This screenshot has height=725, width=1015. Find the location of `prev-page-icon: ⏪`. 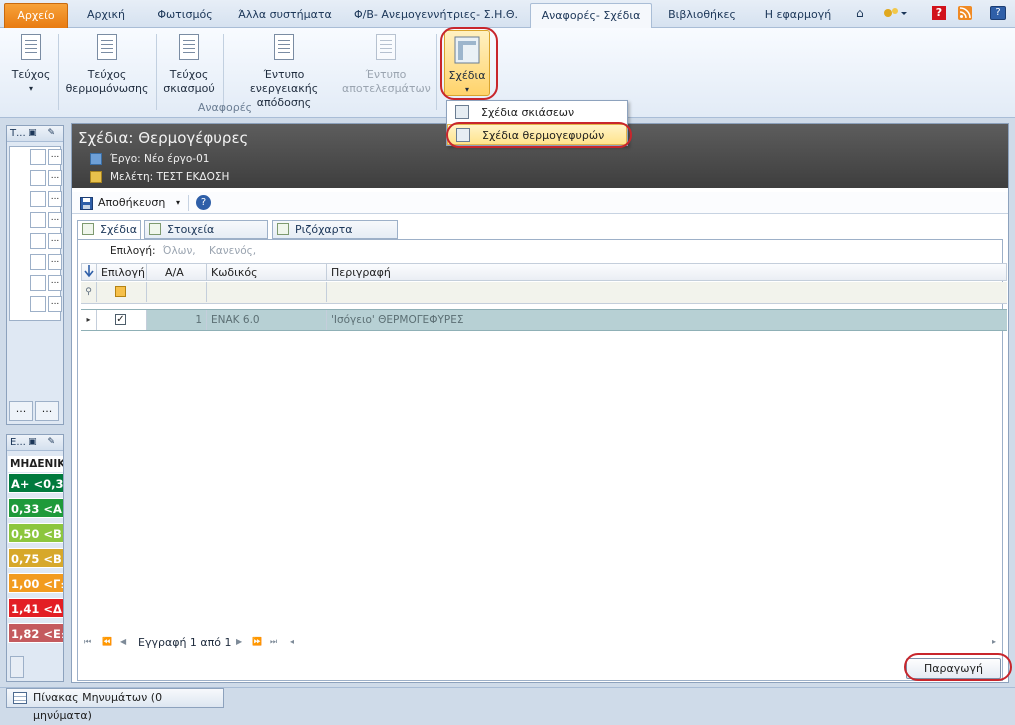

prev-page-icon: ⏪ is located at coordinates (107, 641).